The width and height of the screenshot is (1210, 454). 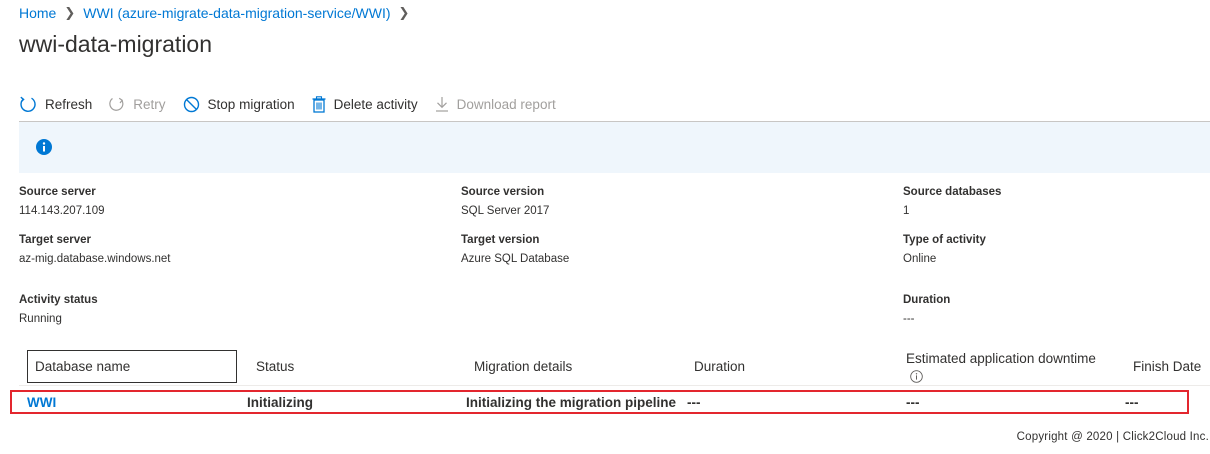 What do you see at coordinates (37, 13) in the screenshot?
I see `breadcrumb-home-link: Home` at bounding box center [37, 13].